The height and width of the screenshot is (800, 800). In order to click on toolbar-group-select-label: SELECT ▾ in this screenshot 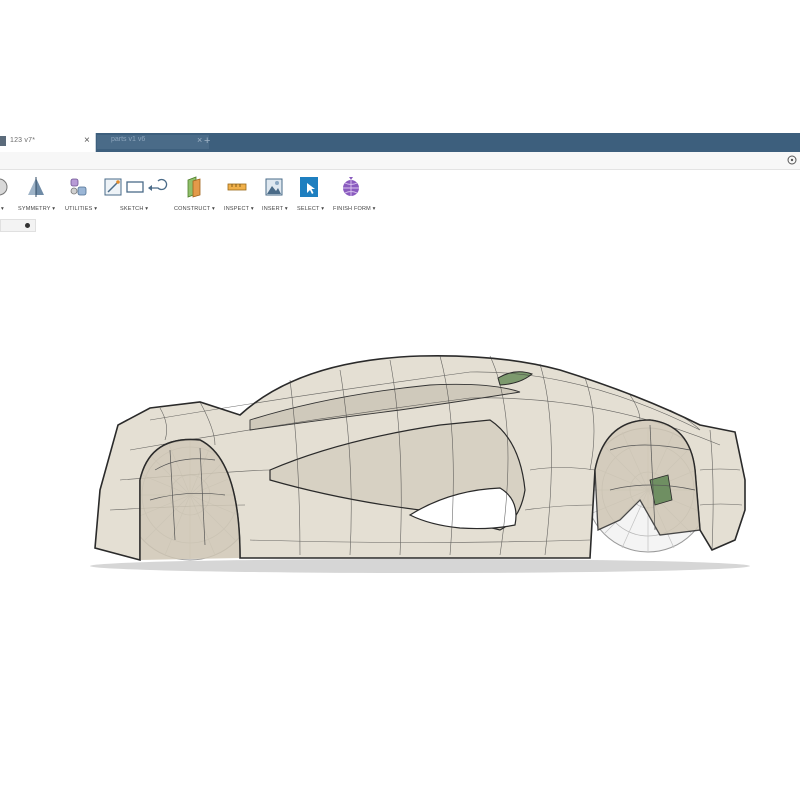, I will do `click(311, 209)`.